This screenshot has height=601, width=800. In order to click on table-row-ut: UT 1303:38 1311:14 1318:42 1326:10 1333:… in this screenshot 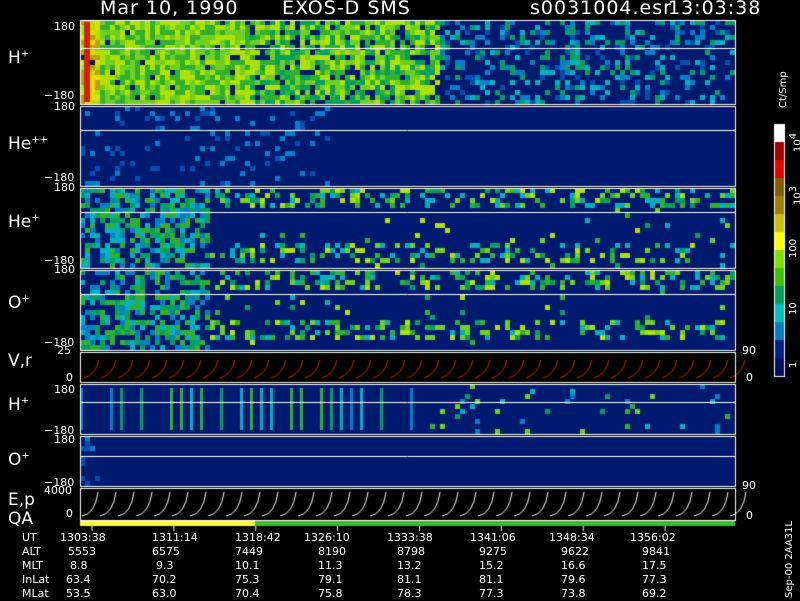, I will do `click(349, 537)`.